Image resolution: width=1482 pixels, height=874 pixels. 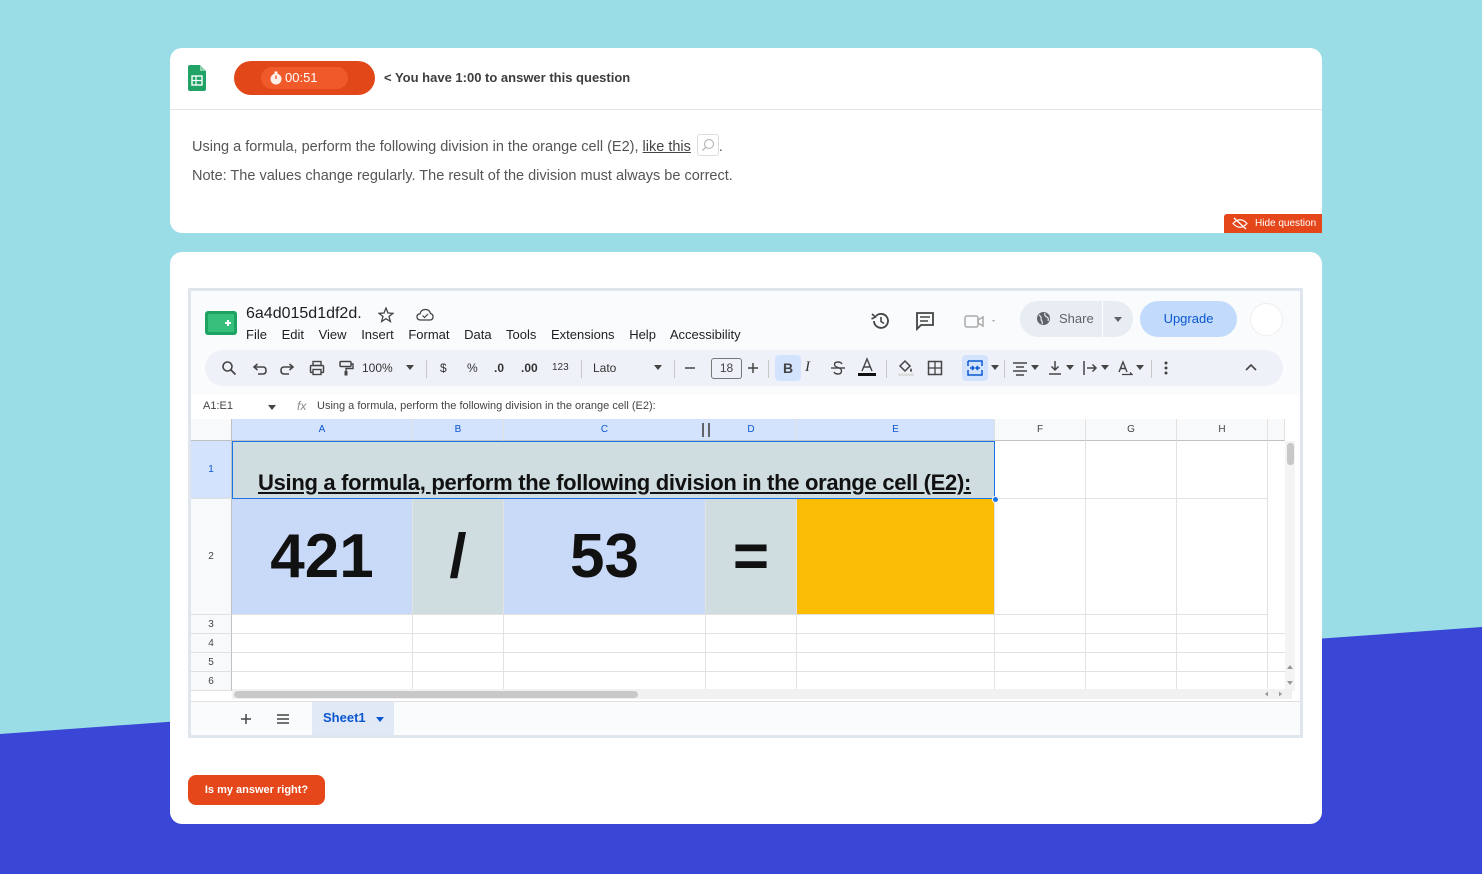 I want to click on name-box: A1:E1, so click(x=218, y=406).